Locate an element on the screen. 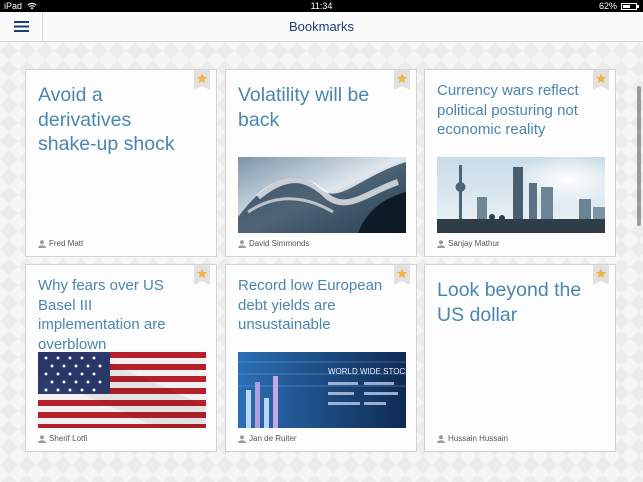 Image resolution: width=643 pixels, height=482 pixels. page-title: Bookmarks is located at coordinates (321, 26).